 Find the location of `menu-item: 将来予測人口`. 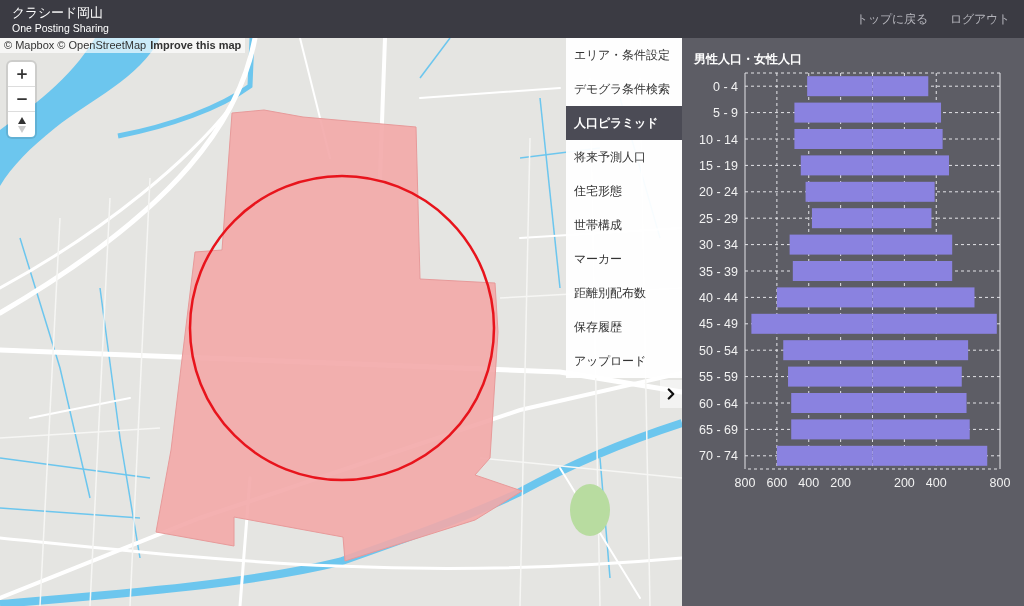

menu-item: 将来予測人口 is located at coordinates (624, 157).